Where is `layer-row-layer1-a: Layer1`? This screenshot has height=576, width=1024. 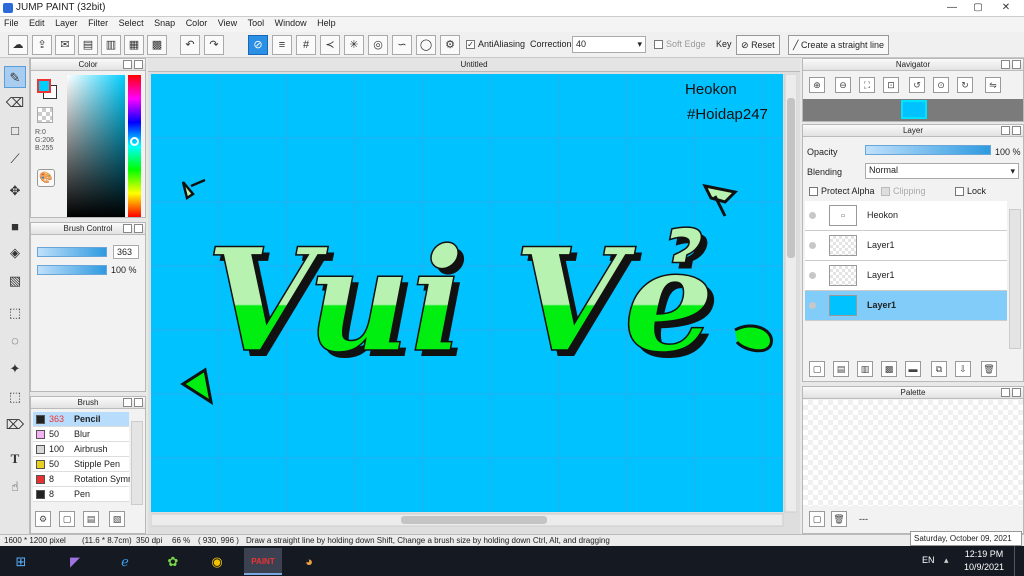 layer-row-layer1-a: Layer1 is located at coordinates (906, 246).